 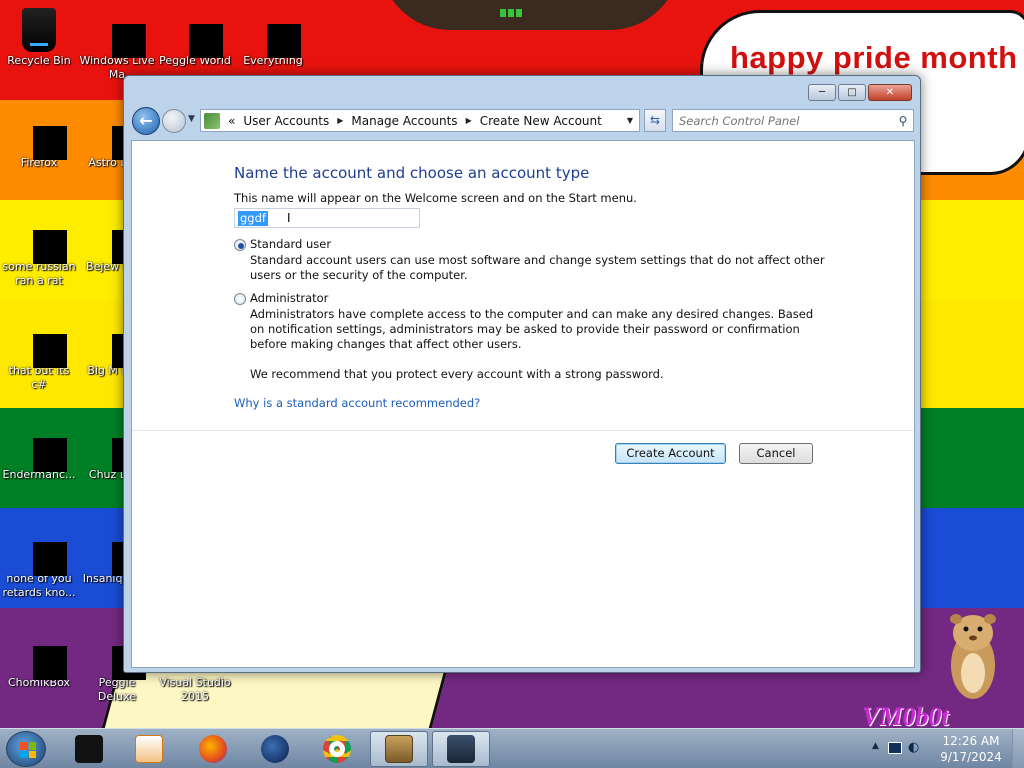 What do you see at coordinates (874, 57) in the screenshot?
I see `banner-text: happy pride month` at bounding box center [874, 57].